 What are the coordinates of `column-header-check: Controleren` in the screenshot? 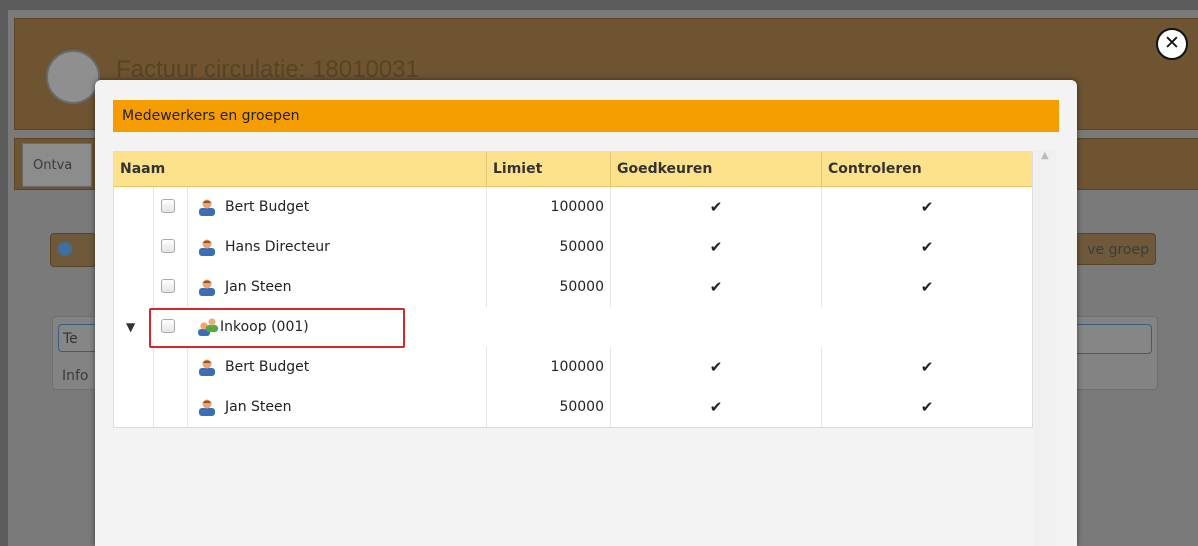 It's located at (927, 169).